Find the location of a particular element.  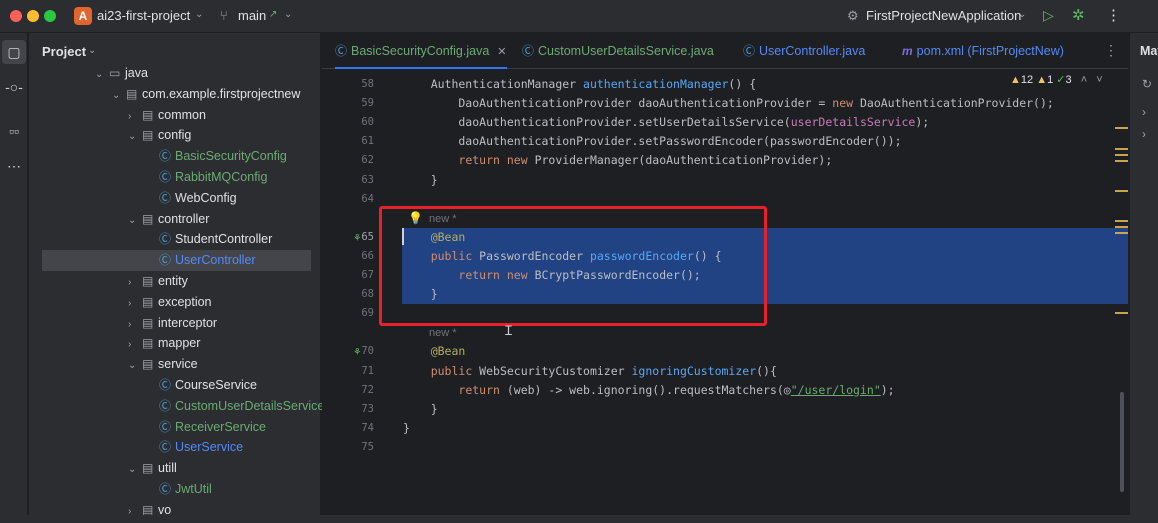

tree-item: ⌄ ▤ service is located at coordinates (163, 364).